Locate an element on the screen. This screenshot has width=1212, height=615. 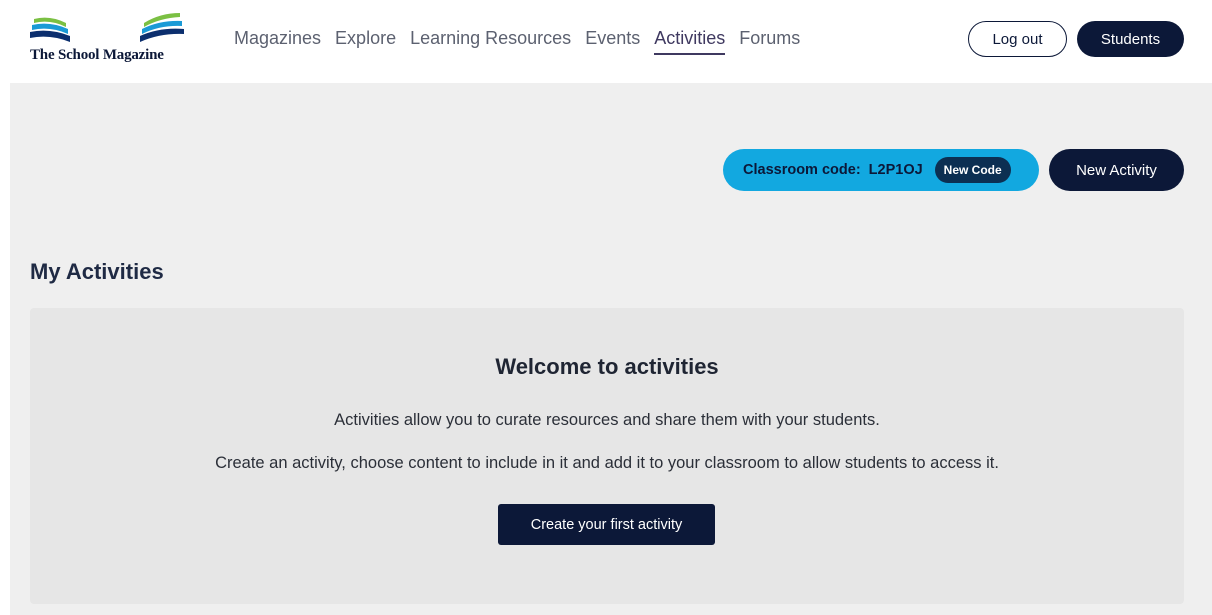
nav-item-magazines: Magazines is located at coordinates (277, 40).